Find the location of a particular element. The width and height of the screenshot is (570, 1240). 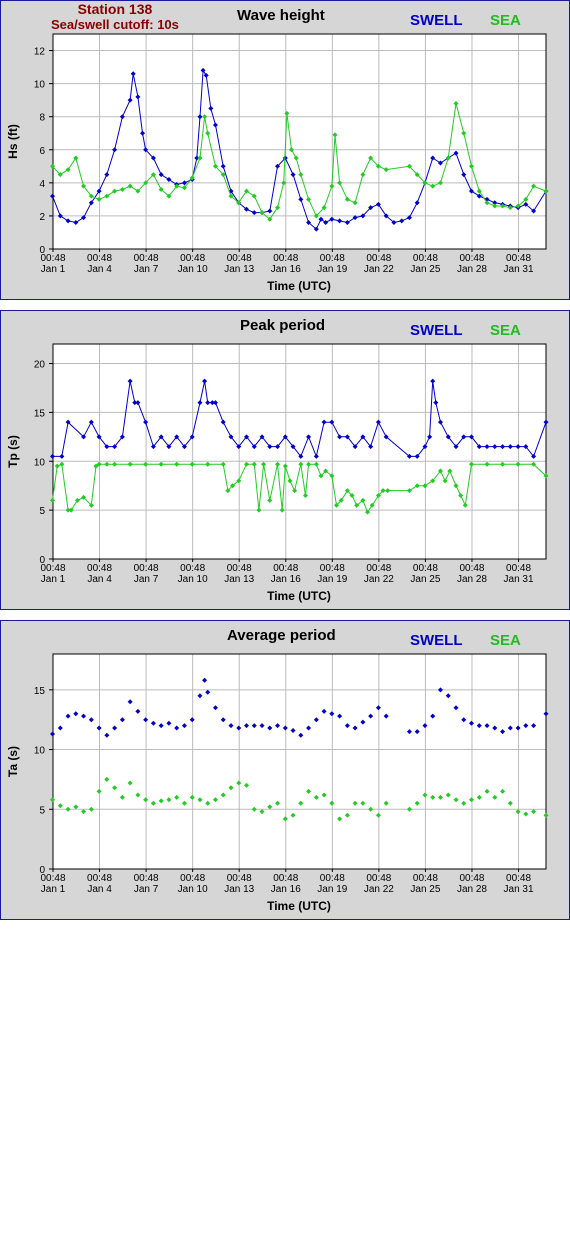

chart-title: Average period is located at coordinates (281, 635).